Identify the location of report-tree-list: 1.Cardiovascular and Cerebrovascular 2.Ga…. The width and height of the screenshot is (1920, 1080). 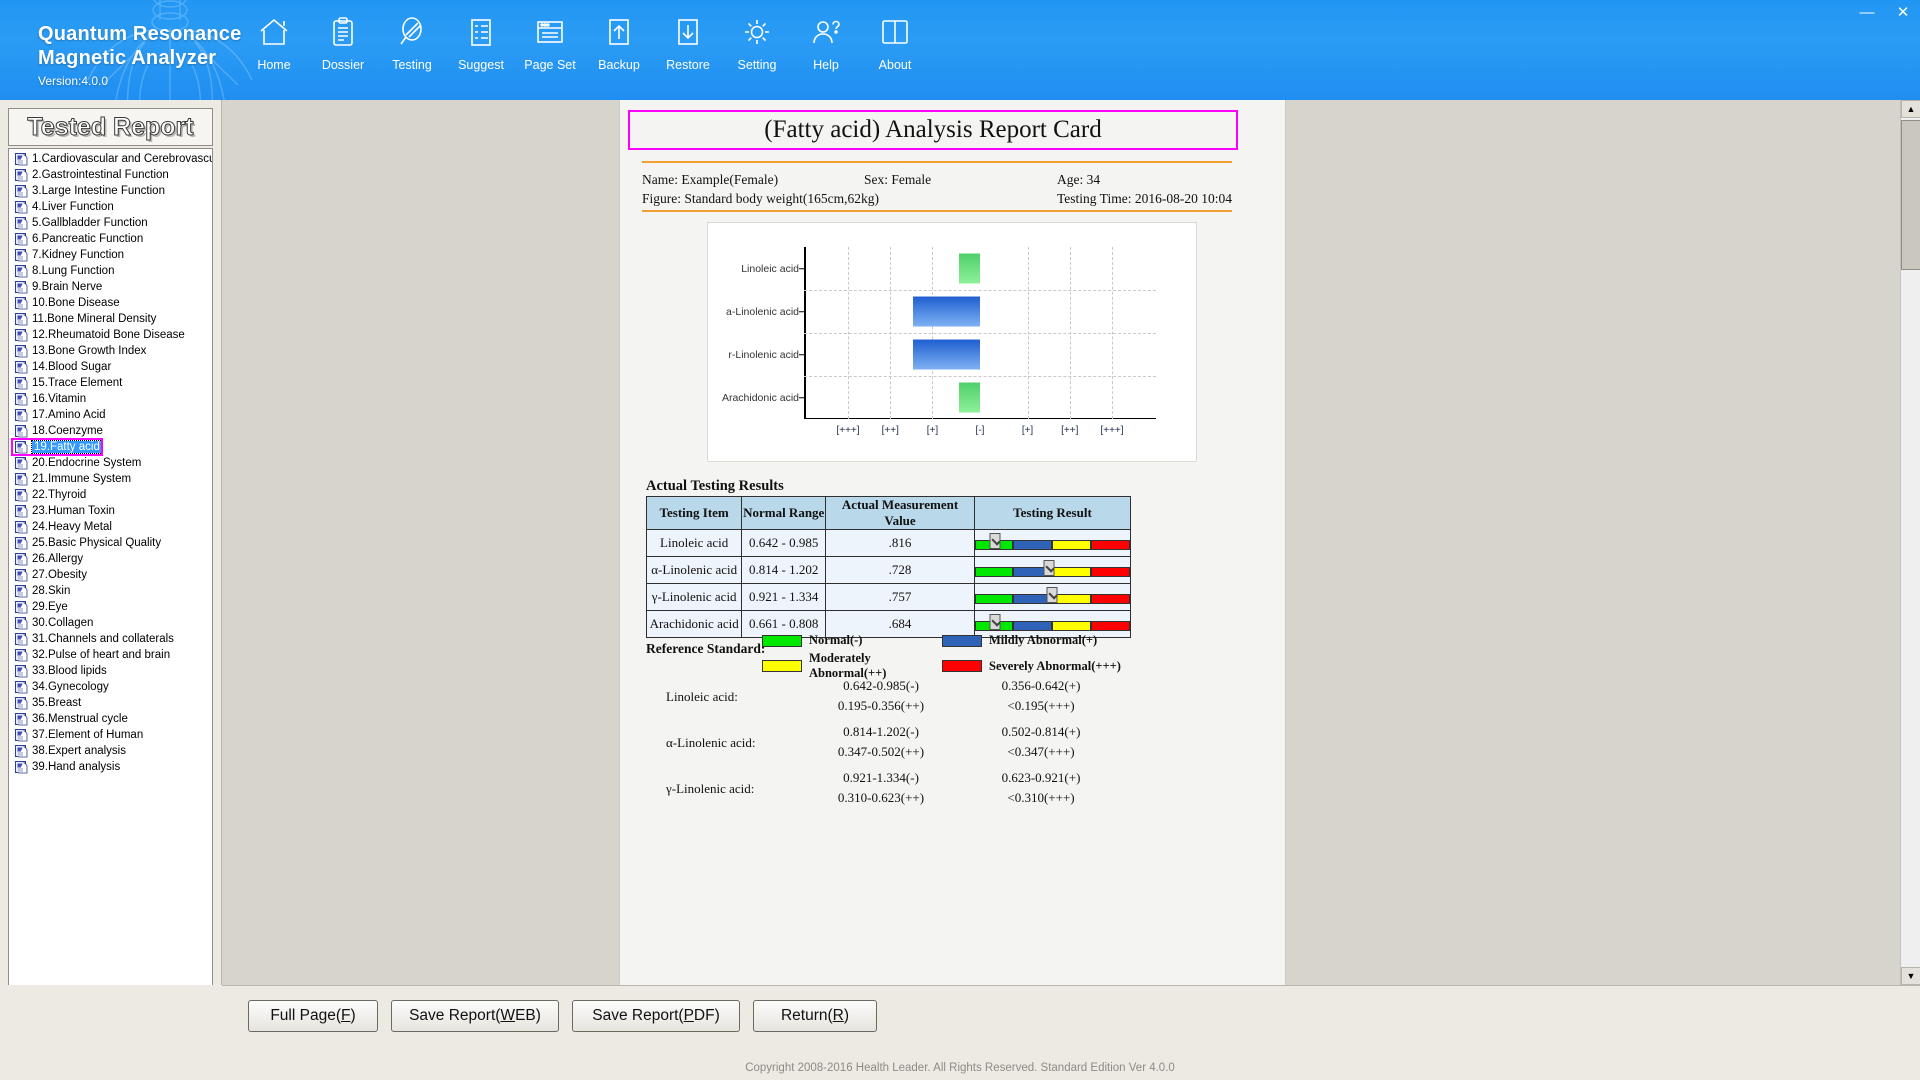
(110, 591).